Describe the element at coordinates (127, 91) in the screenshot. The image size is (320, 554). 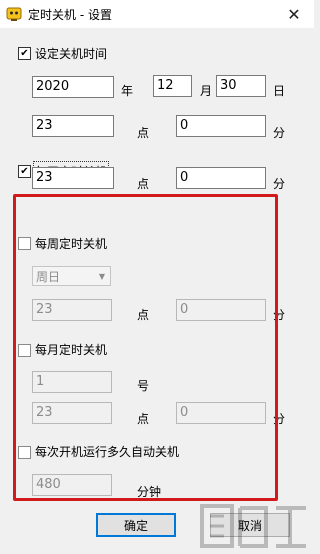
I see `year-unit: 年` at that location.